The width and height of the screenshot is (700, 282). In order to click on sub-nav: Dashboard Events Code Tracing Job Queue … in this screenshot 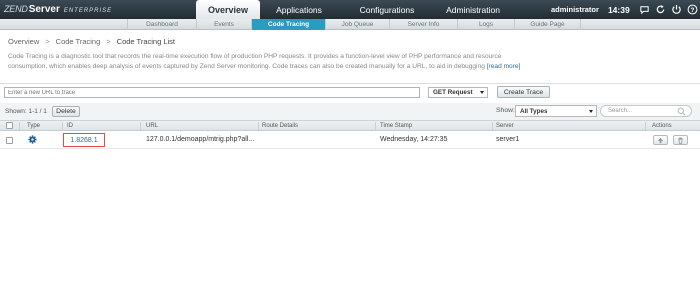, I will do `click(350, 24)`.